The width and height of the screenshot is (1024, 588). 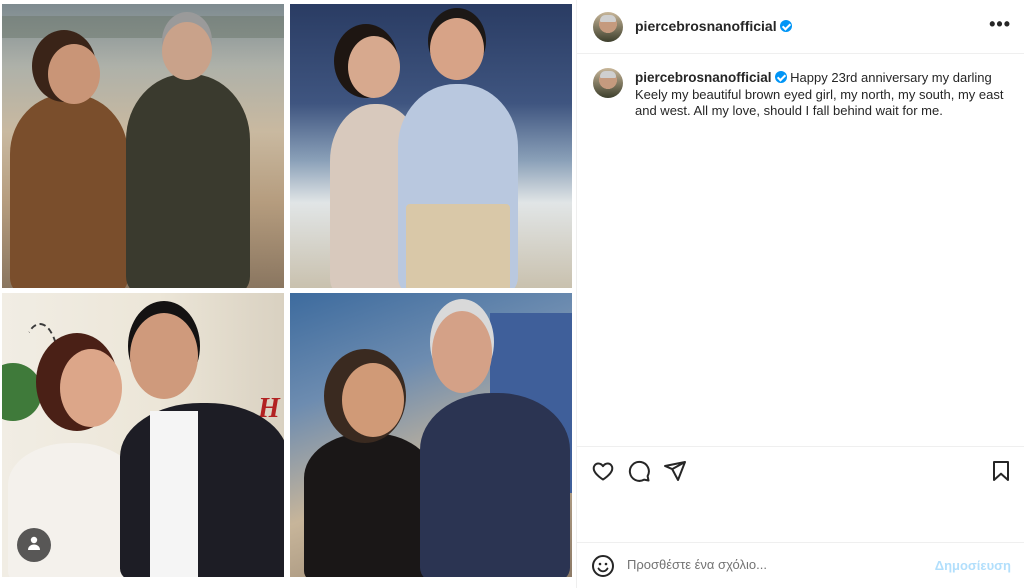 I want to click on comment-icon, so click(x=639, y=471).